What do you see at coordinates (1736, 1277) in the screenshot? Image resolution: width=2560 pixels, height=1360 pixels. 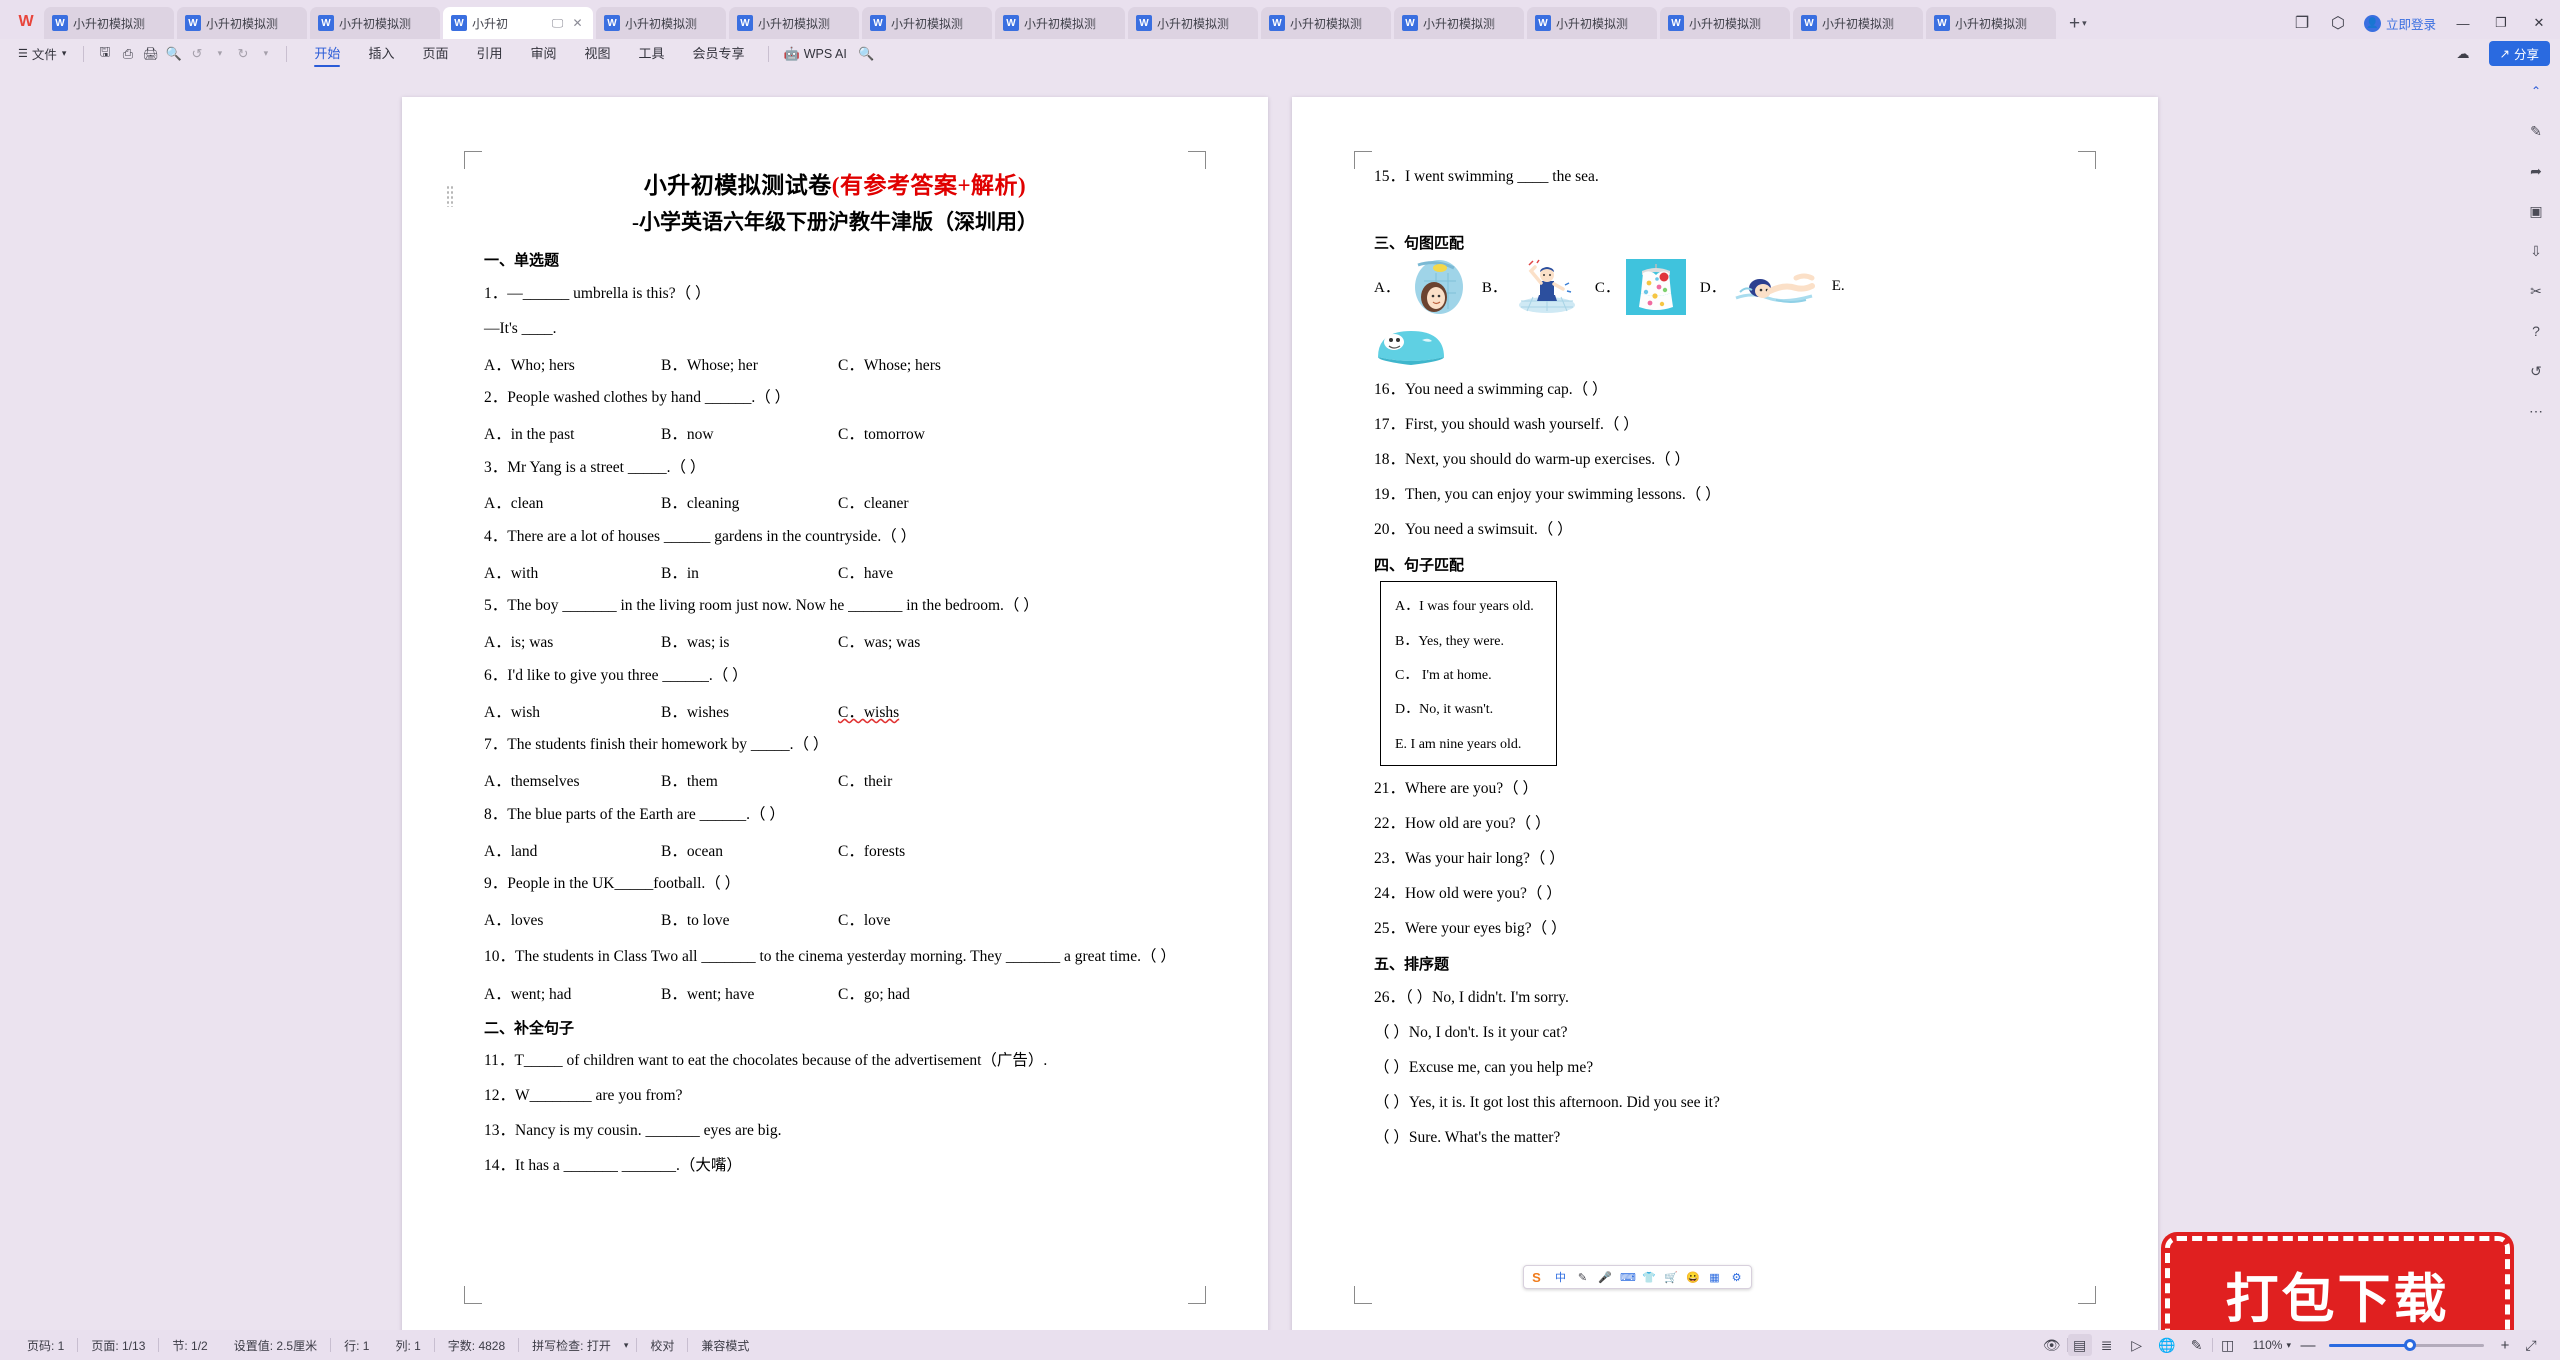 I see `ime-settings-icon: ⚙` at bounding box center [1736, 1277].